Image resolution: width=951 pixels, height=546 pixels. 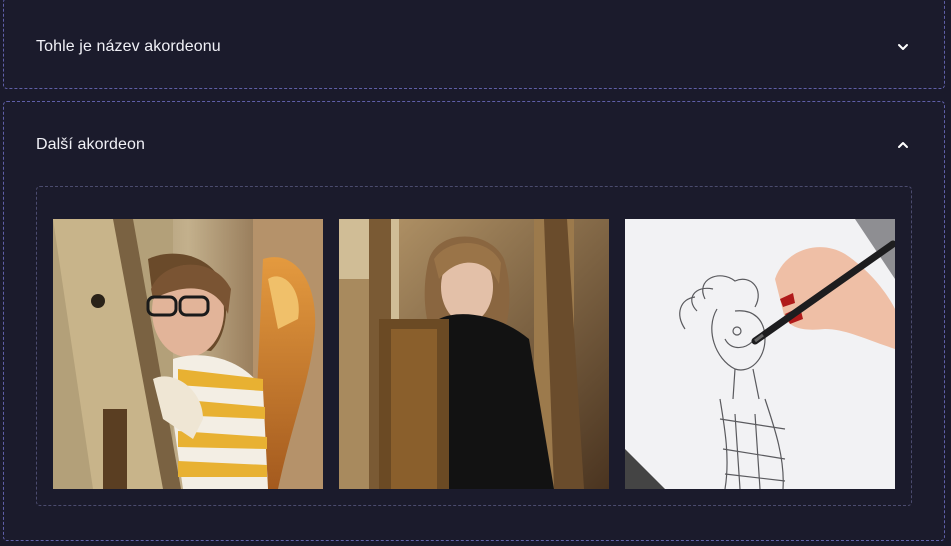 What do you see at coordinates (188, 354) in the screenshot?
I see `girl-drawing-at-easel-photo` at bounding box center [188, 354].